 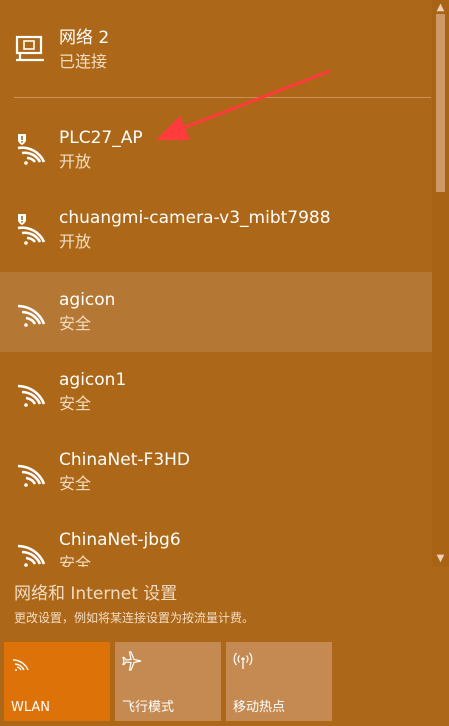 I want to click on network-status: 已连接, so click(x=83, y=61).